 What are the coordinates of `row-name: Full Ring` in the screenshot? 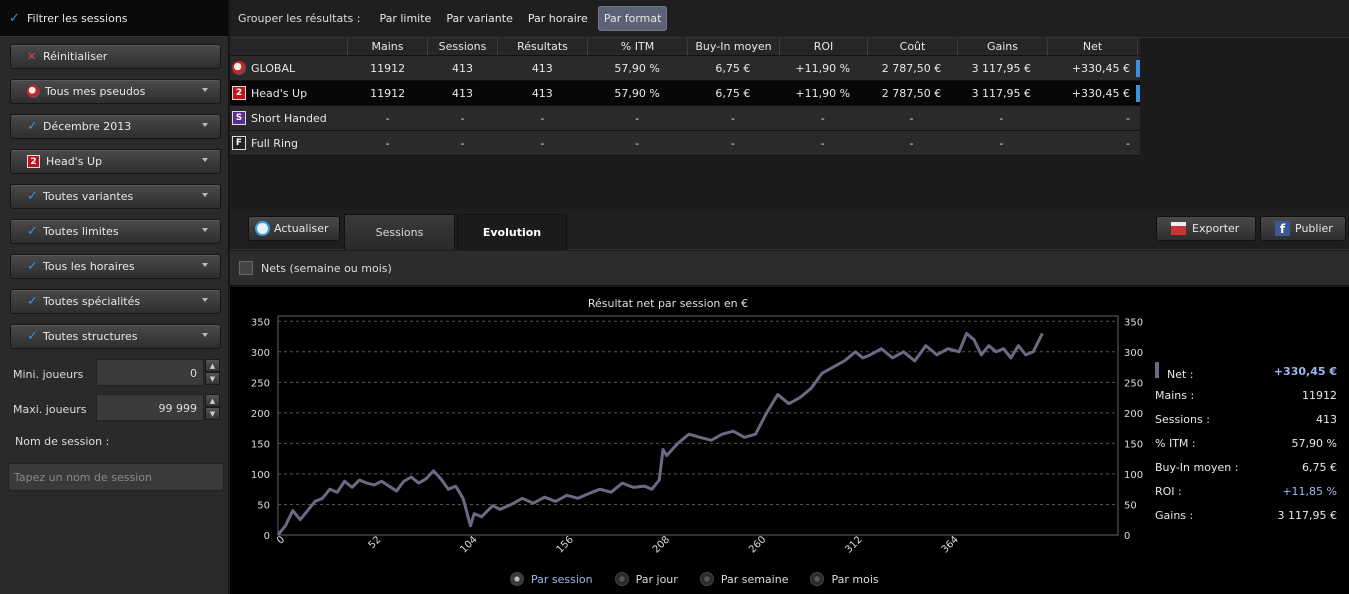 It's located at (274, 143).